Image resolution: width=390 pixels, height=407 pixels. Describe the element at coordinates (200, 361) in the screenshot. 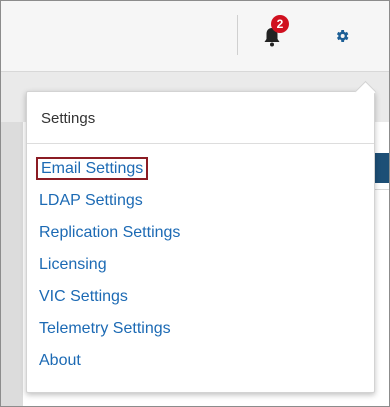

I see `menu-item-about: About` at that location.